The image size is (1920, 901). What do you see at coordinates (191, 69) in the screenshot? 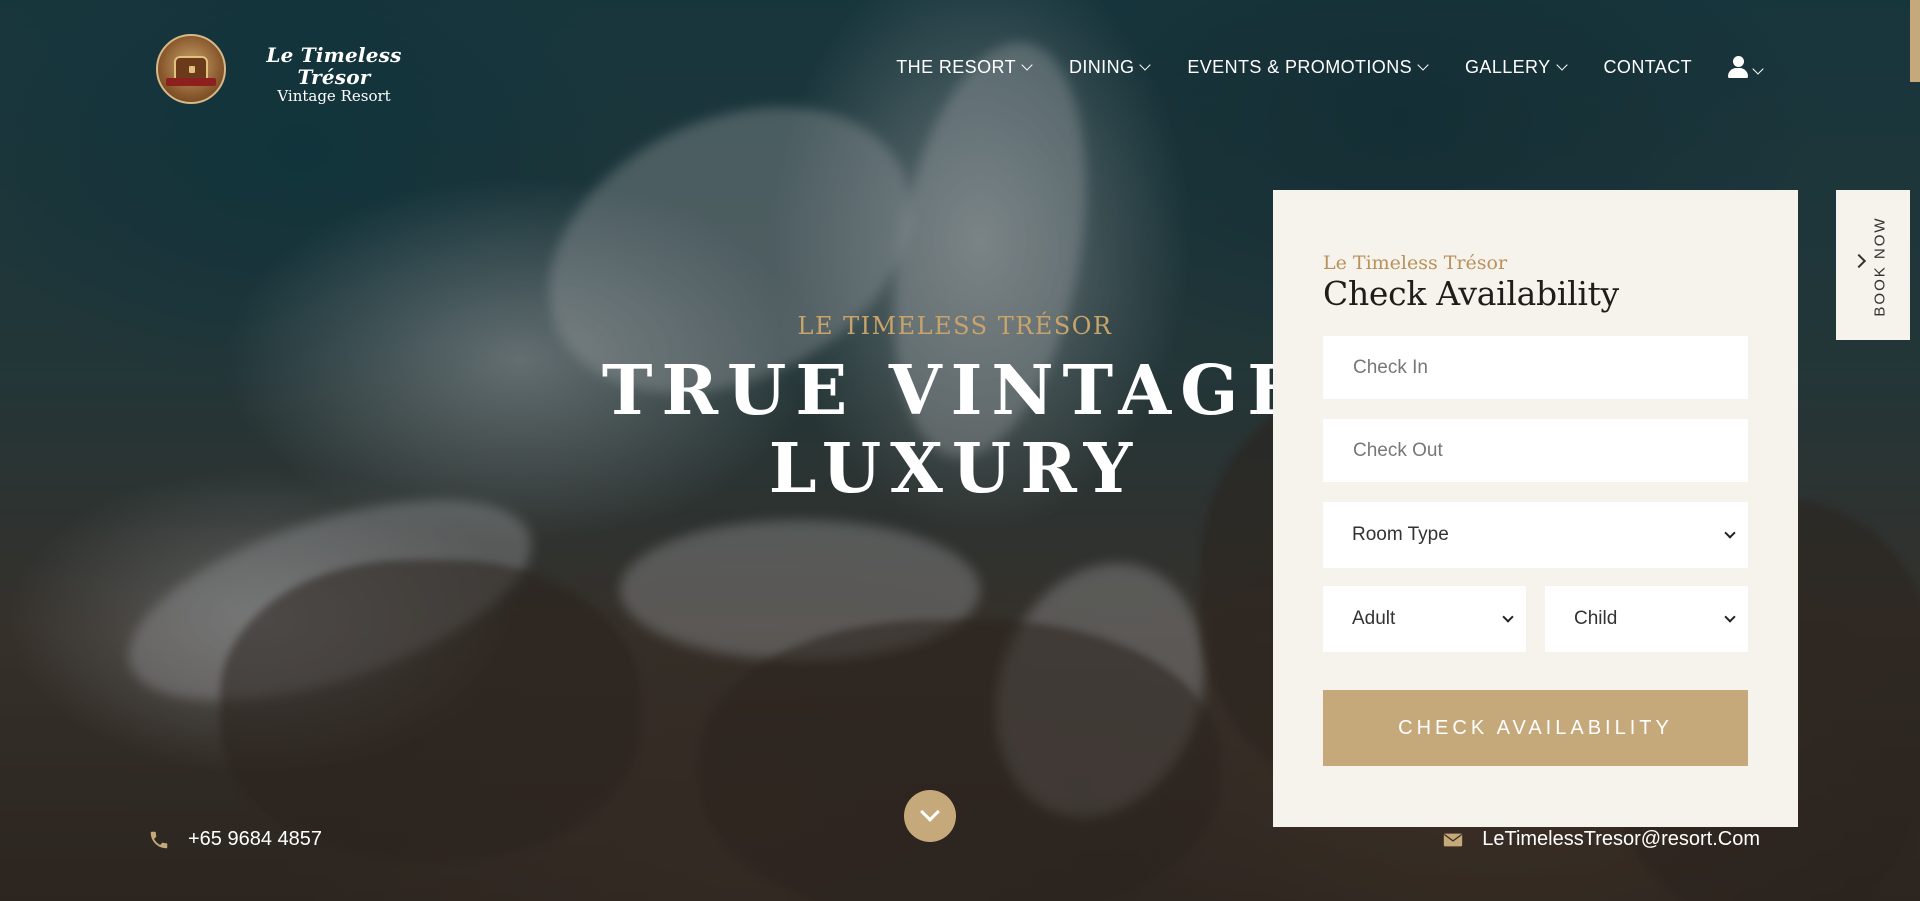
I see `logo-icon` at bounding box center [191, 69].